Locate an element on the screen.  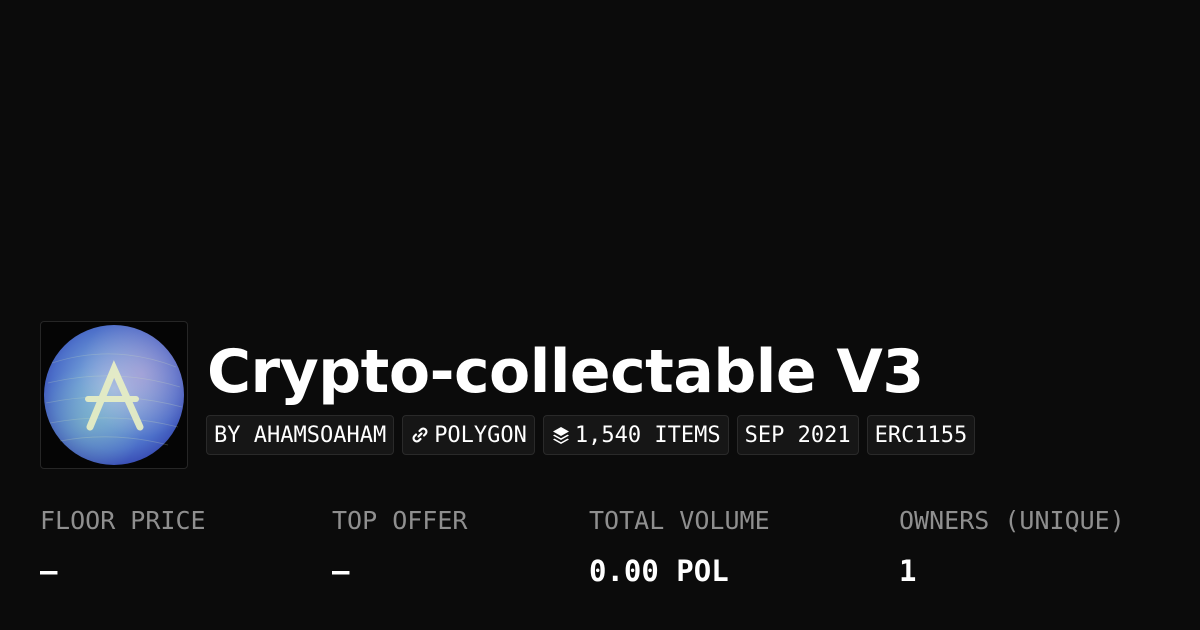
standard-label: ERC1155 is located at coordinates (921, 435).